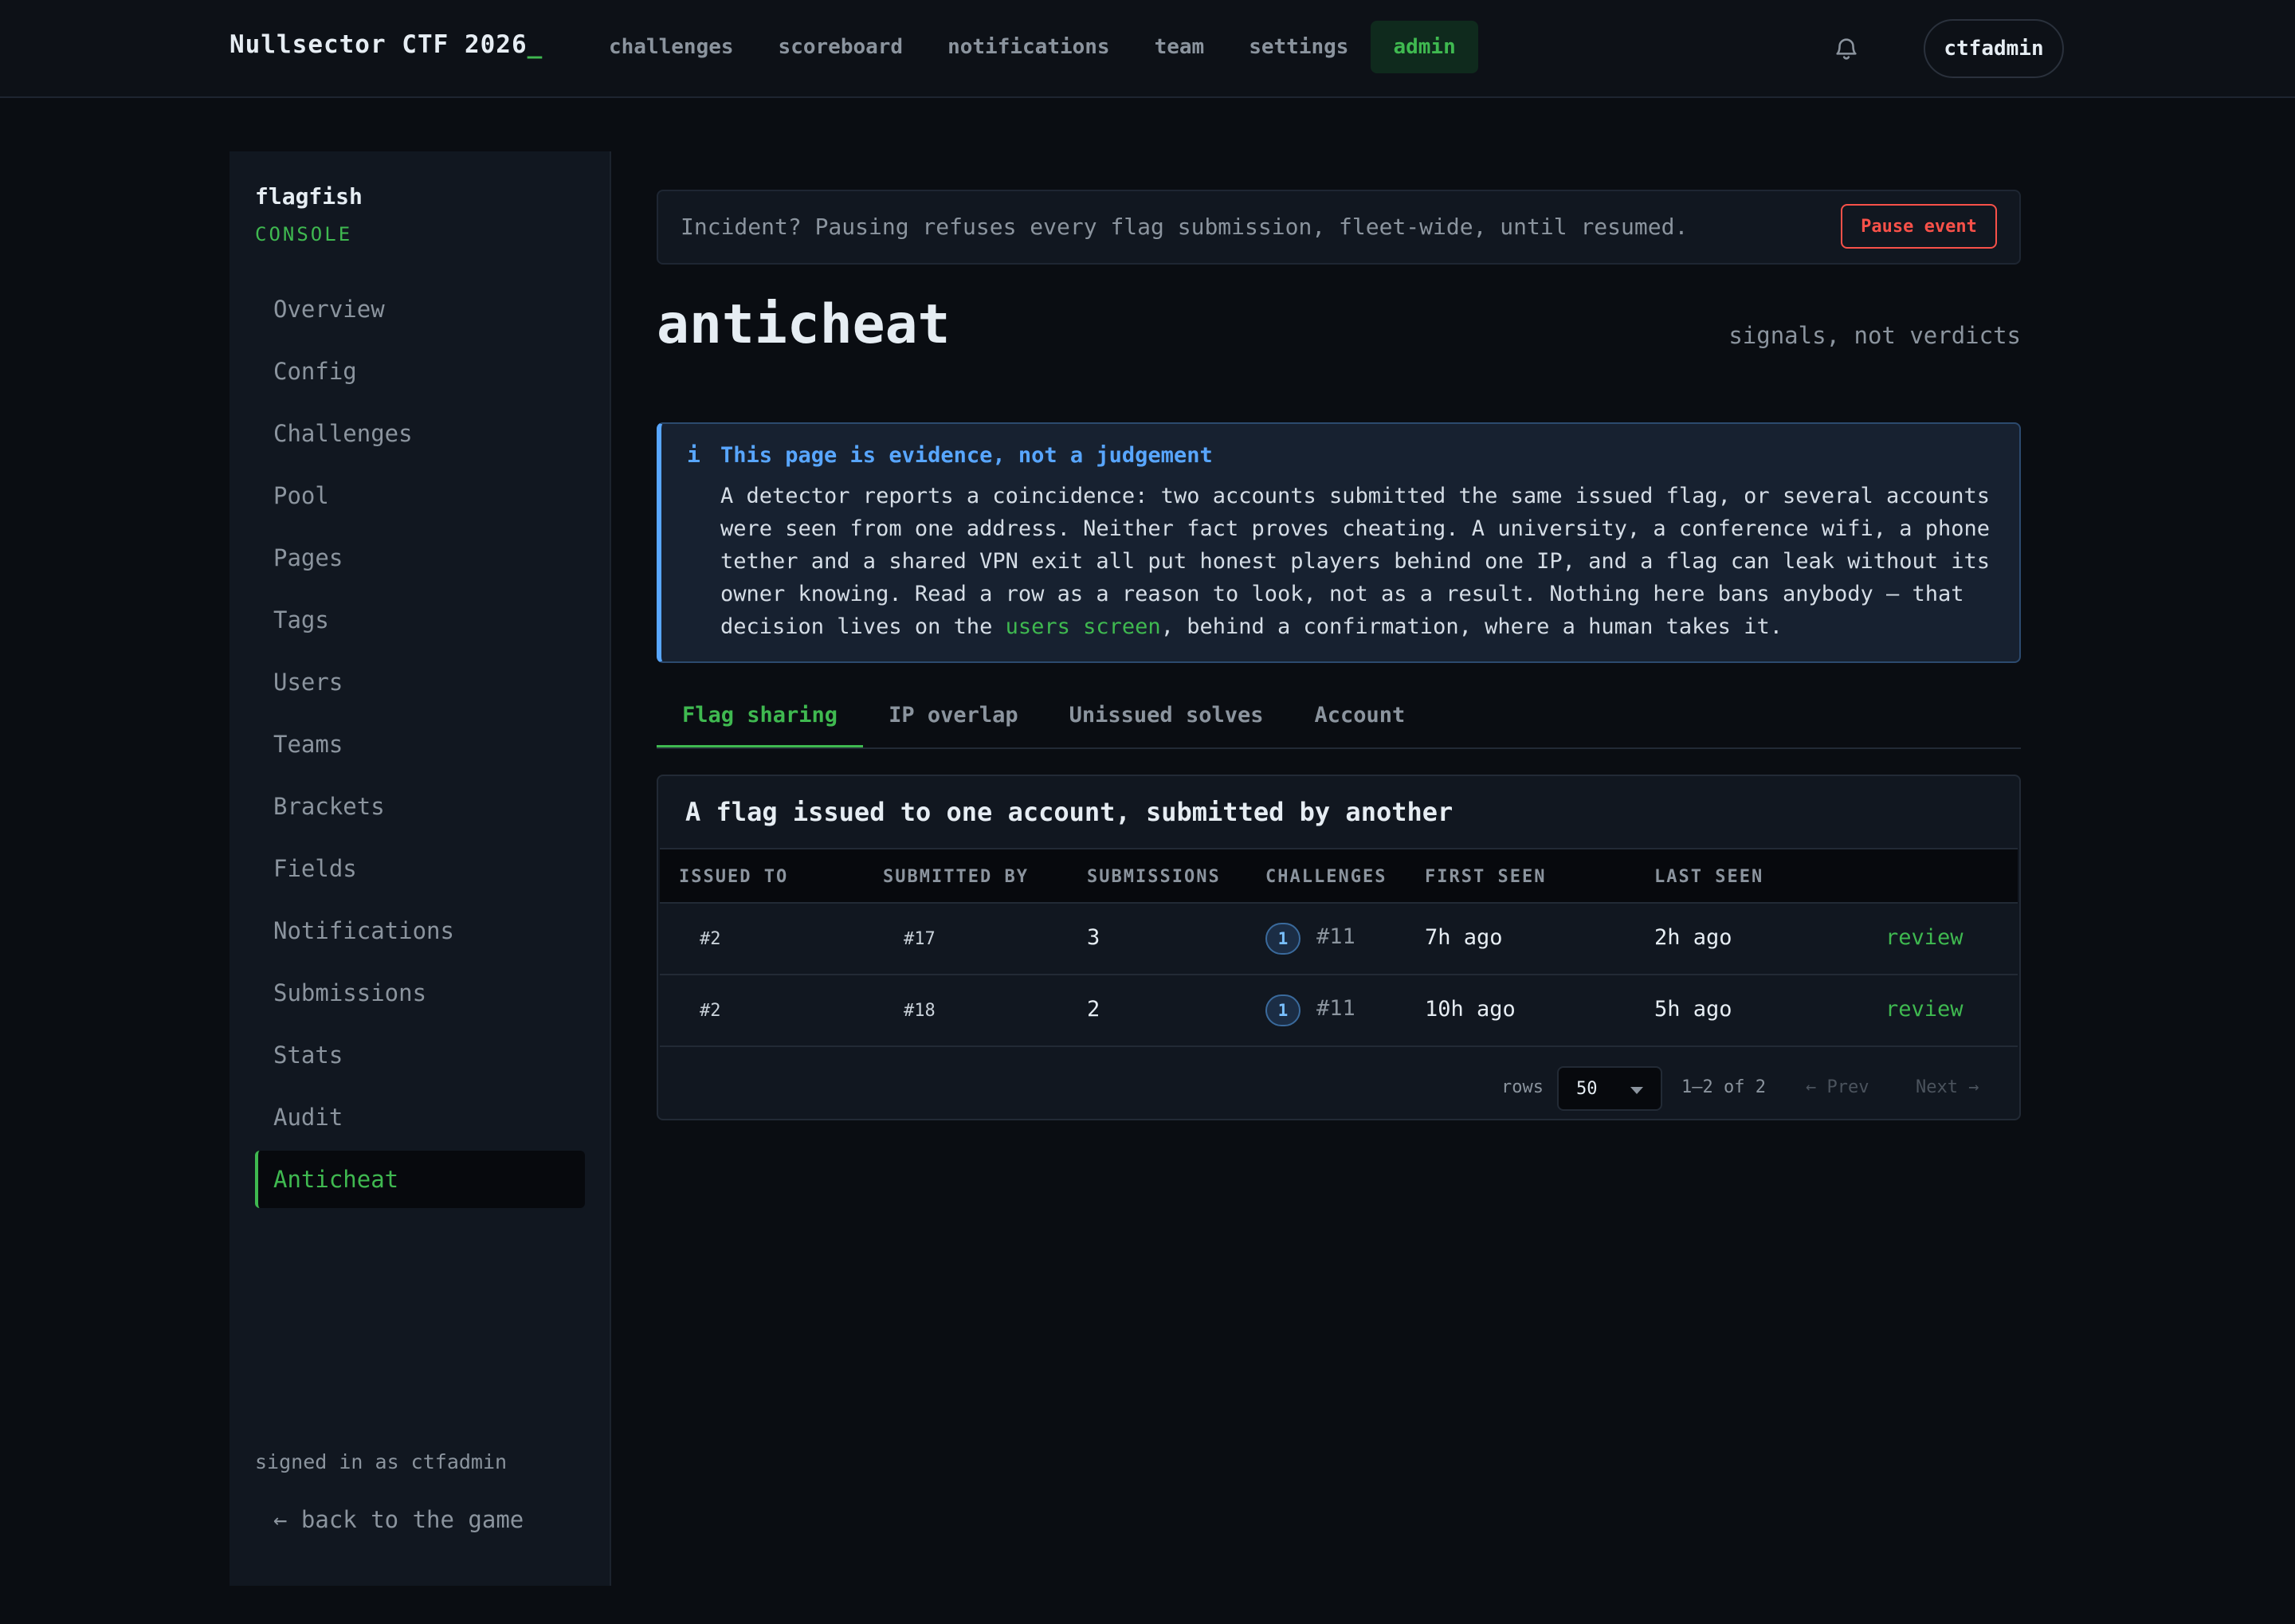 The width and height of the screenshot is (2295, 1624). What do you see at coordinates (1093, 937) in the screenshot?
I see `submissions-cell: 3` at bounding box center [1093, 937].